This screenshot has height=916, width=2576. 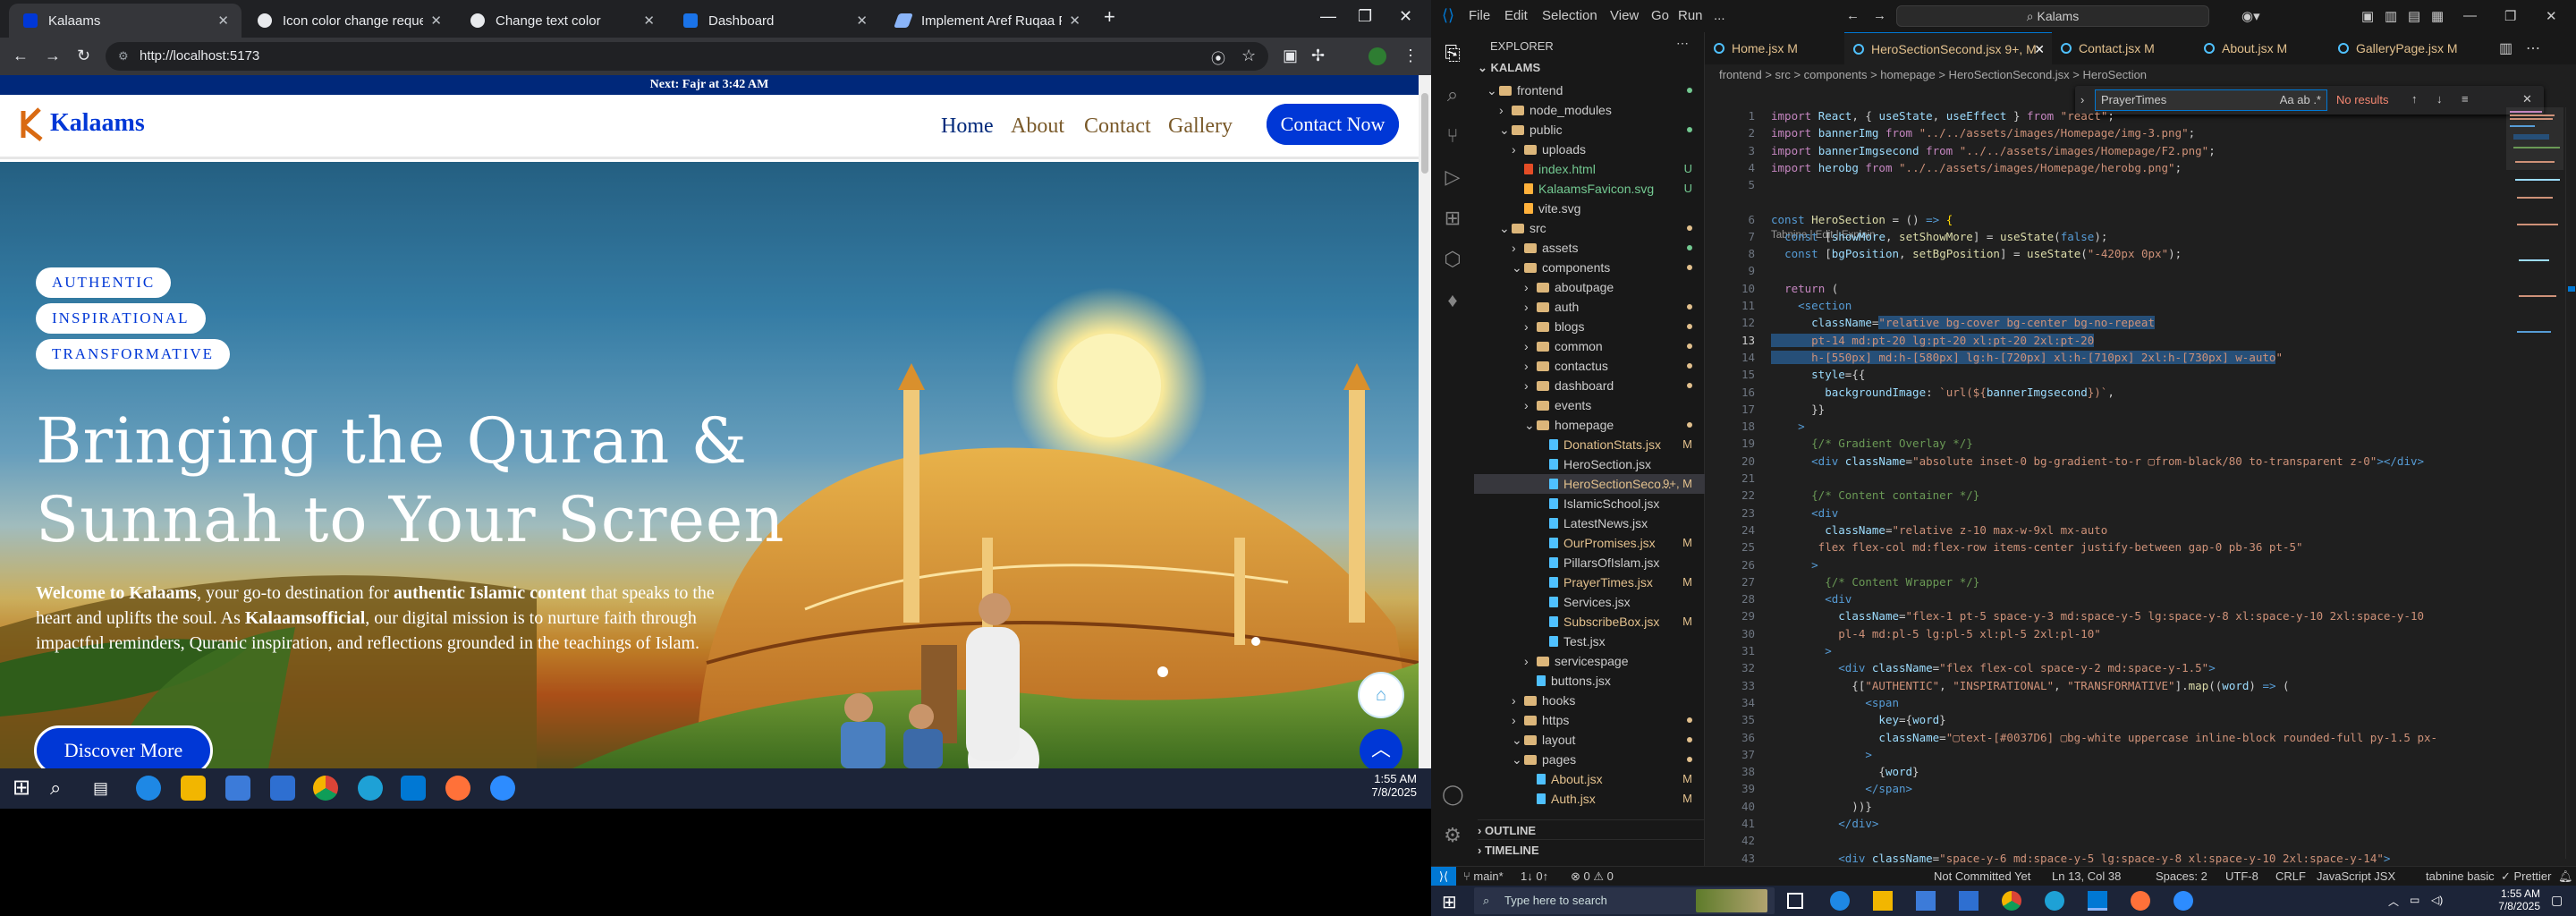 I want to click on maximize-icon: ❐, so click(x=2510, y=16).